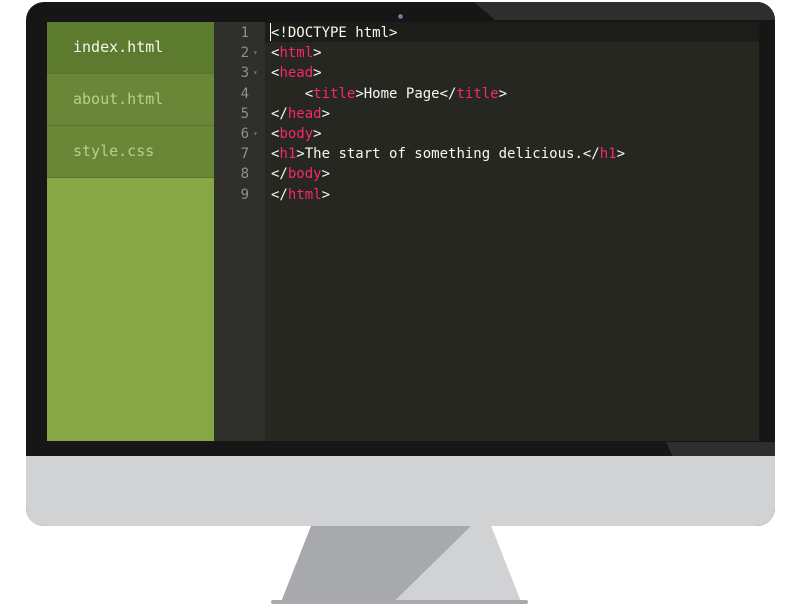 Image resolution: width=799 pixels, height=609 pixels. Describe the element at coordinates (244, 194) in the screenshot. I see `line-number: 9` at that location.